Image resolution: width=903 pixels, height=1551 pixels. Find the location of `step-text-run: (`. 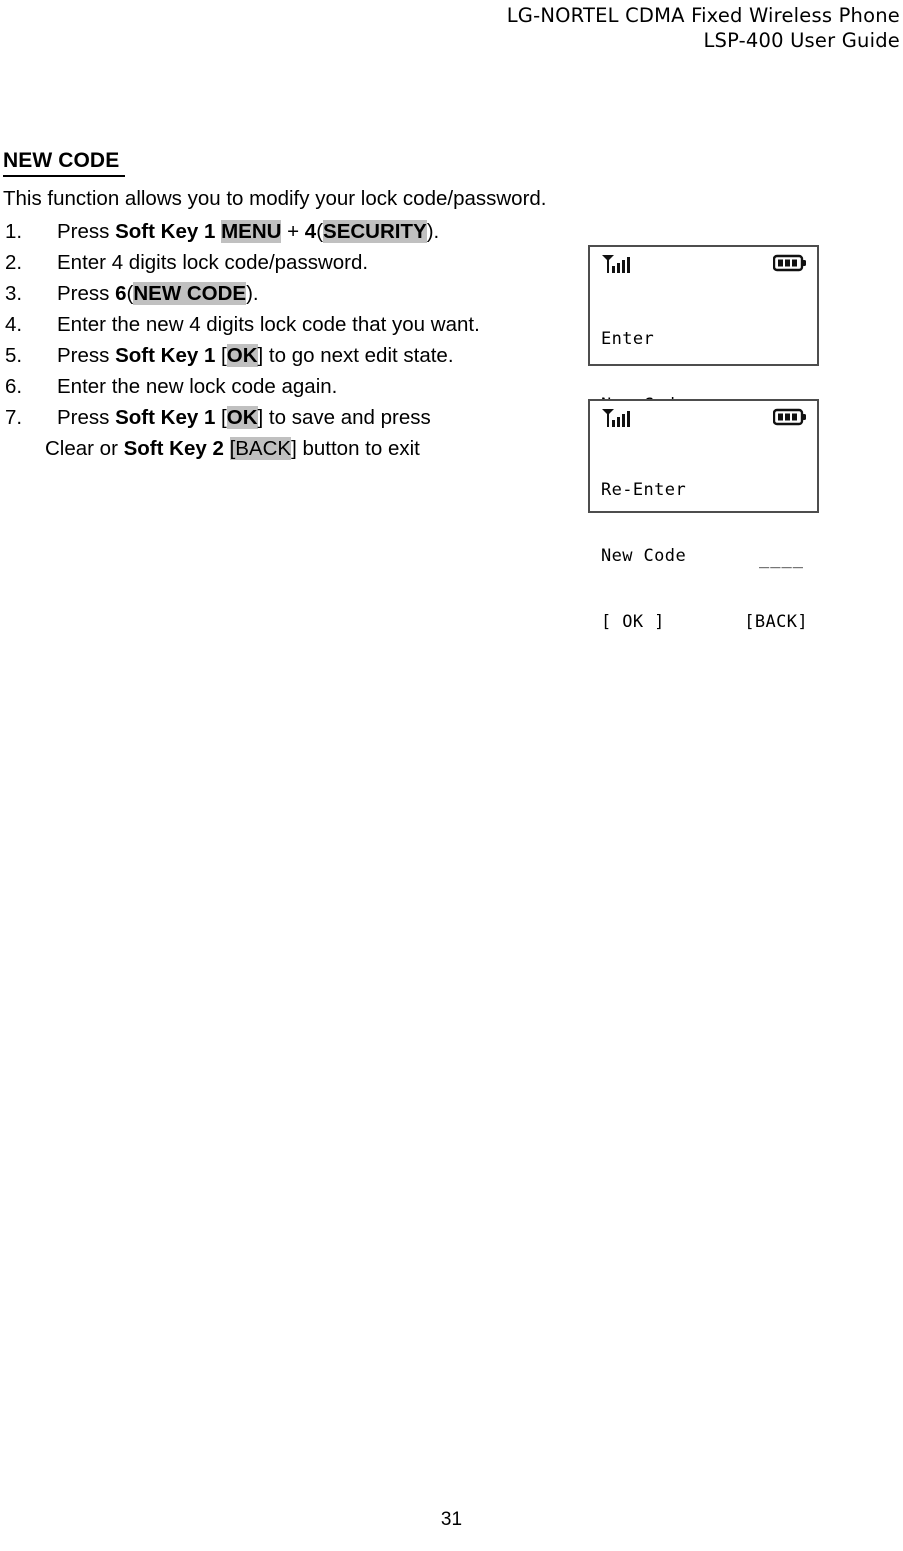

step-text-run: ( is located at coordinates (320, 231).